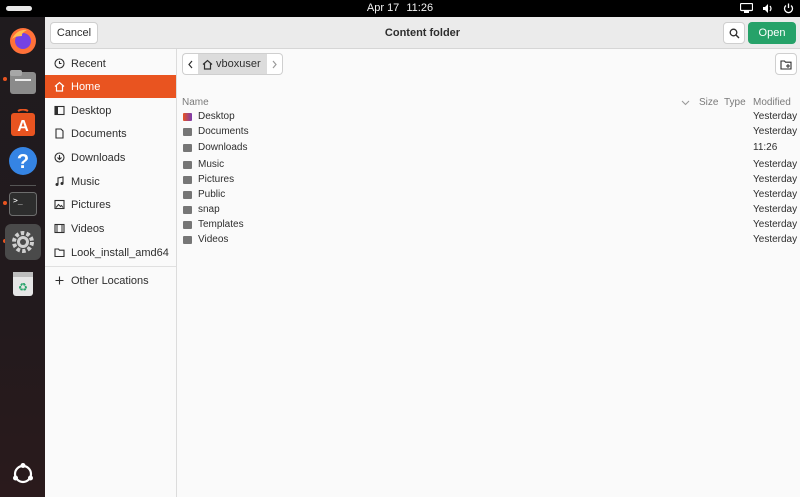 The height and width of the screenshot is (497, 800). What do you see at coordinates (23, 126) in the screenshot?
I see `svg-text: A` at bounding box center [23, 126].